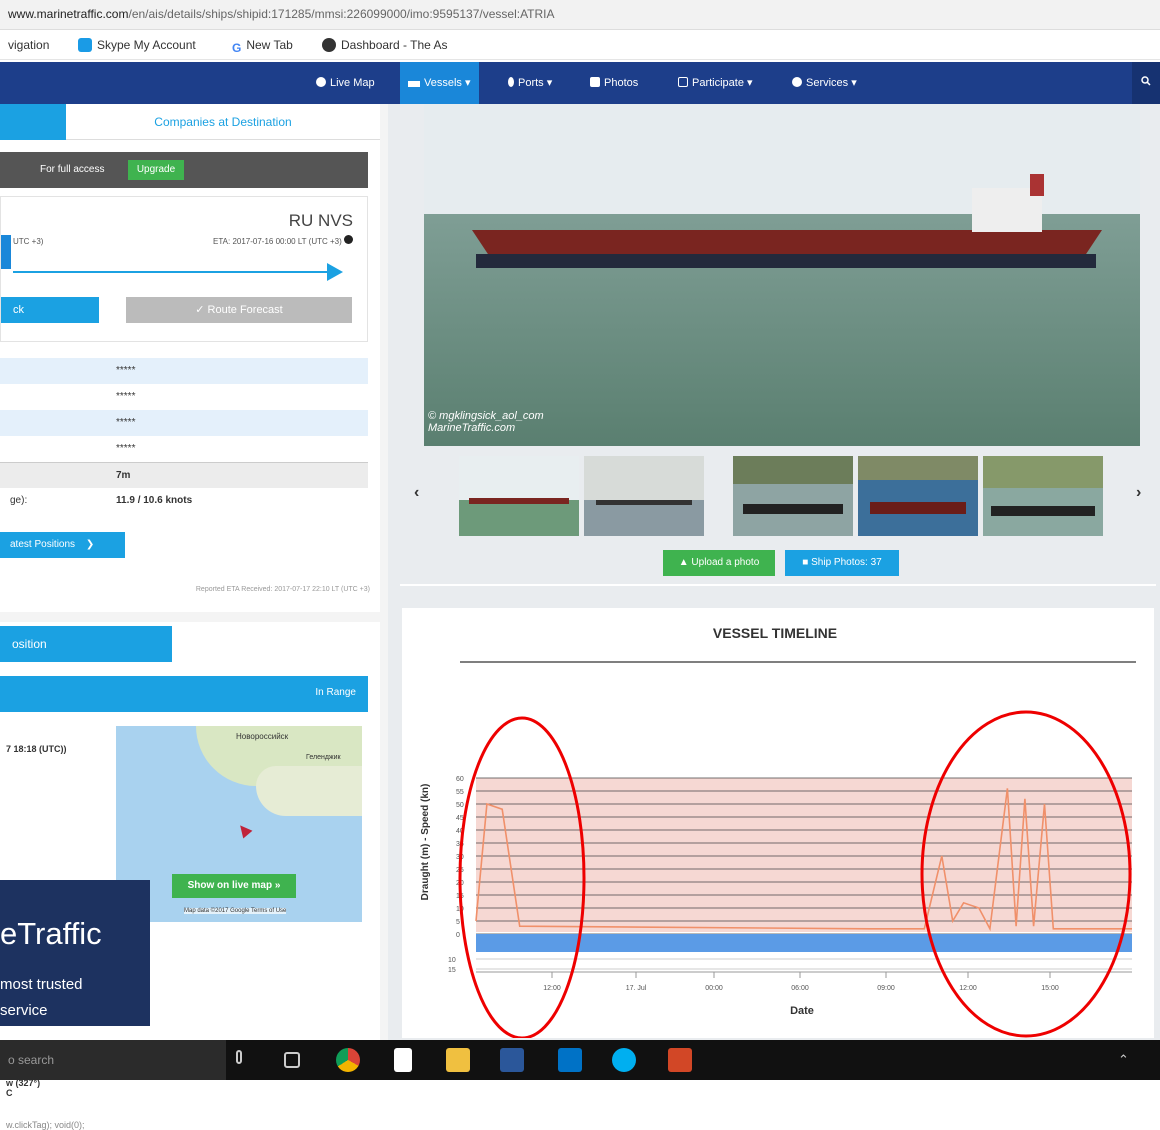 The width and height of the screenshot is (1160, 1130). What do you see at coordinates (719, 563) in the screenshot?
I see `upload-photo-button: ▲ Upload a photo` at bounding box center [719, 563].